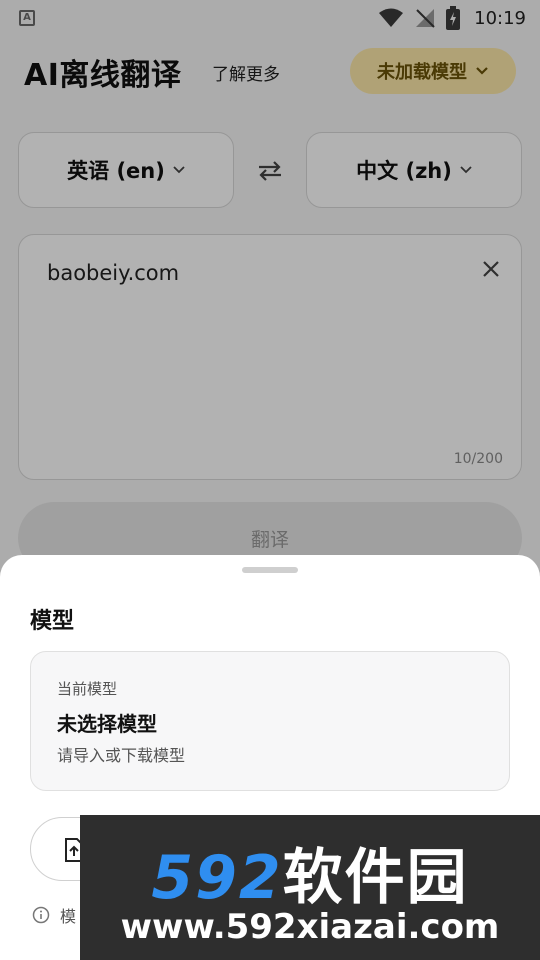  Describe the element at coordinates (52, 621) in the screenshot. I see `sheet-title: 模型` at that location.